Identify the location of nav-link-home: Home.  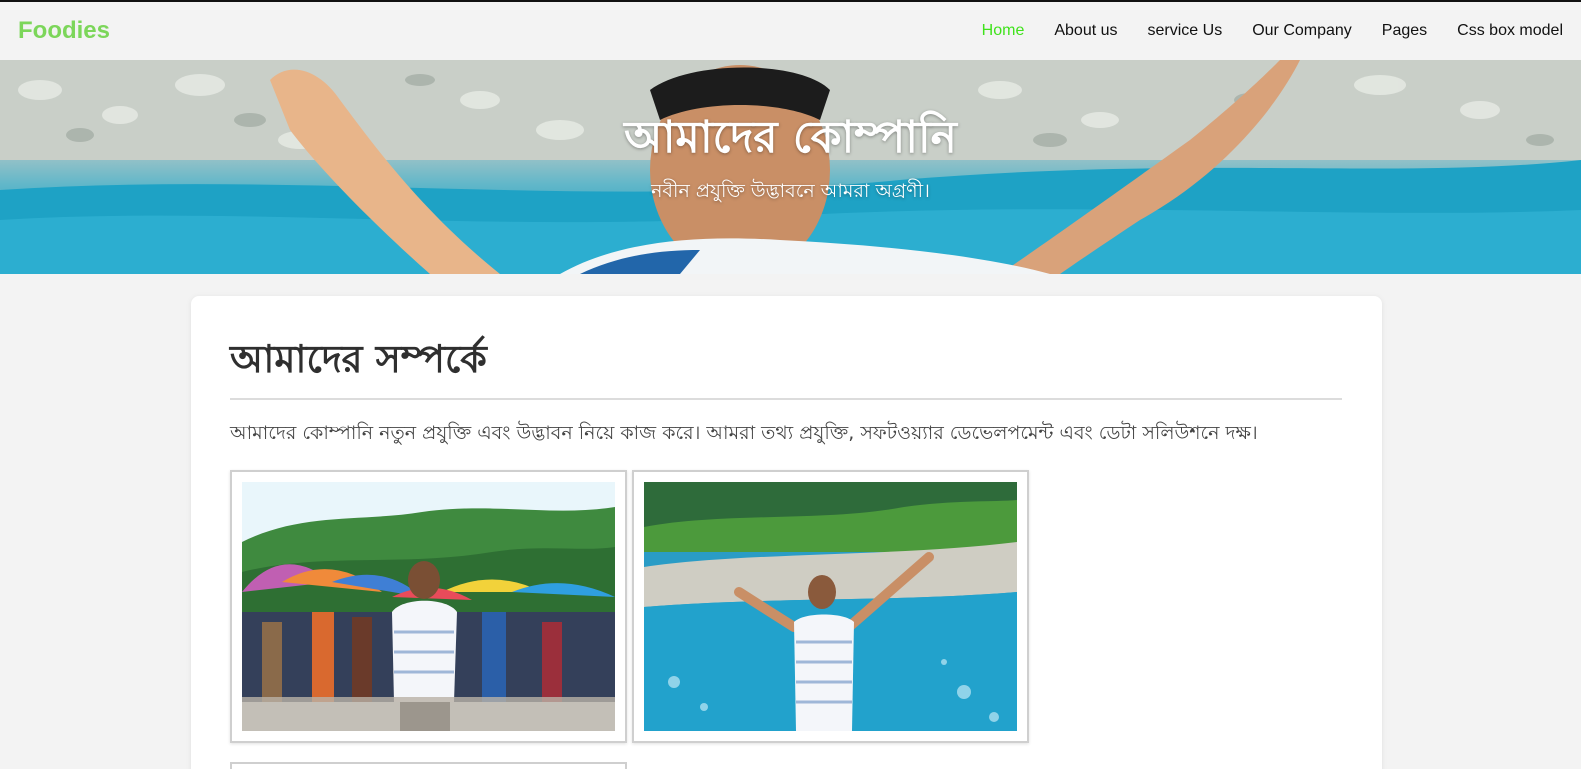
(1003, 31).